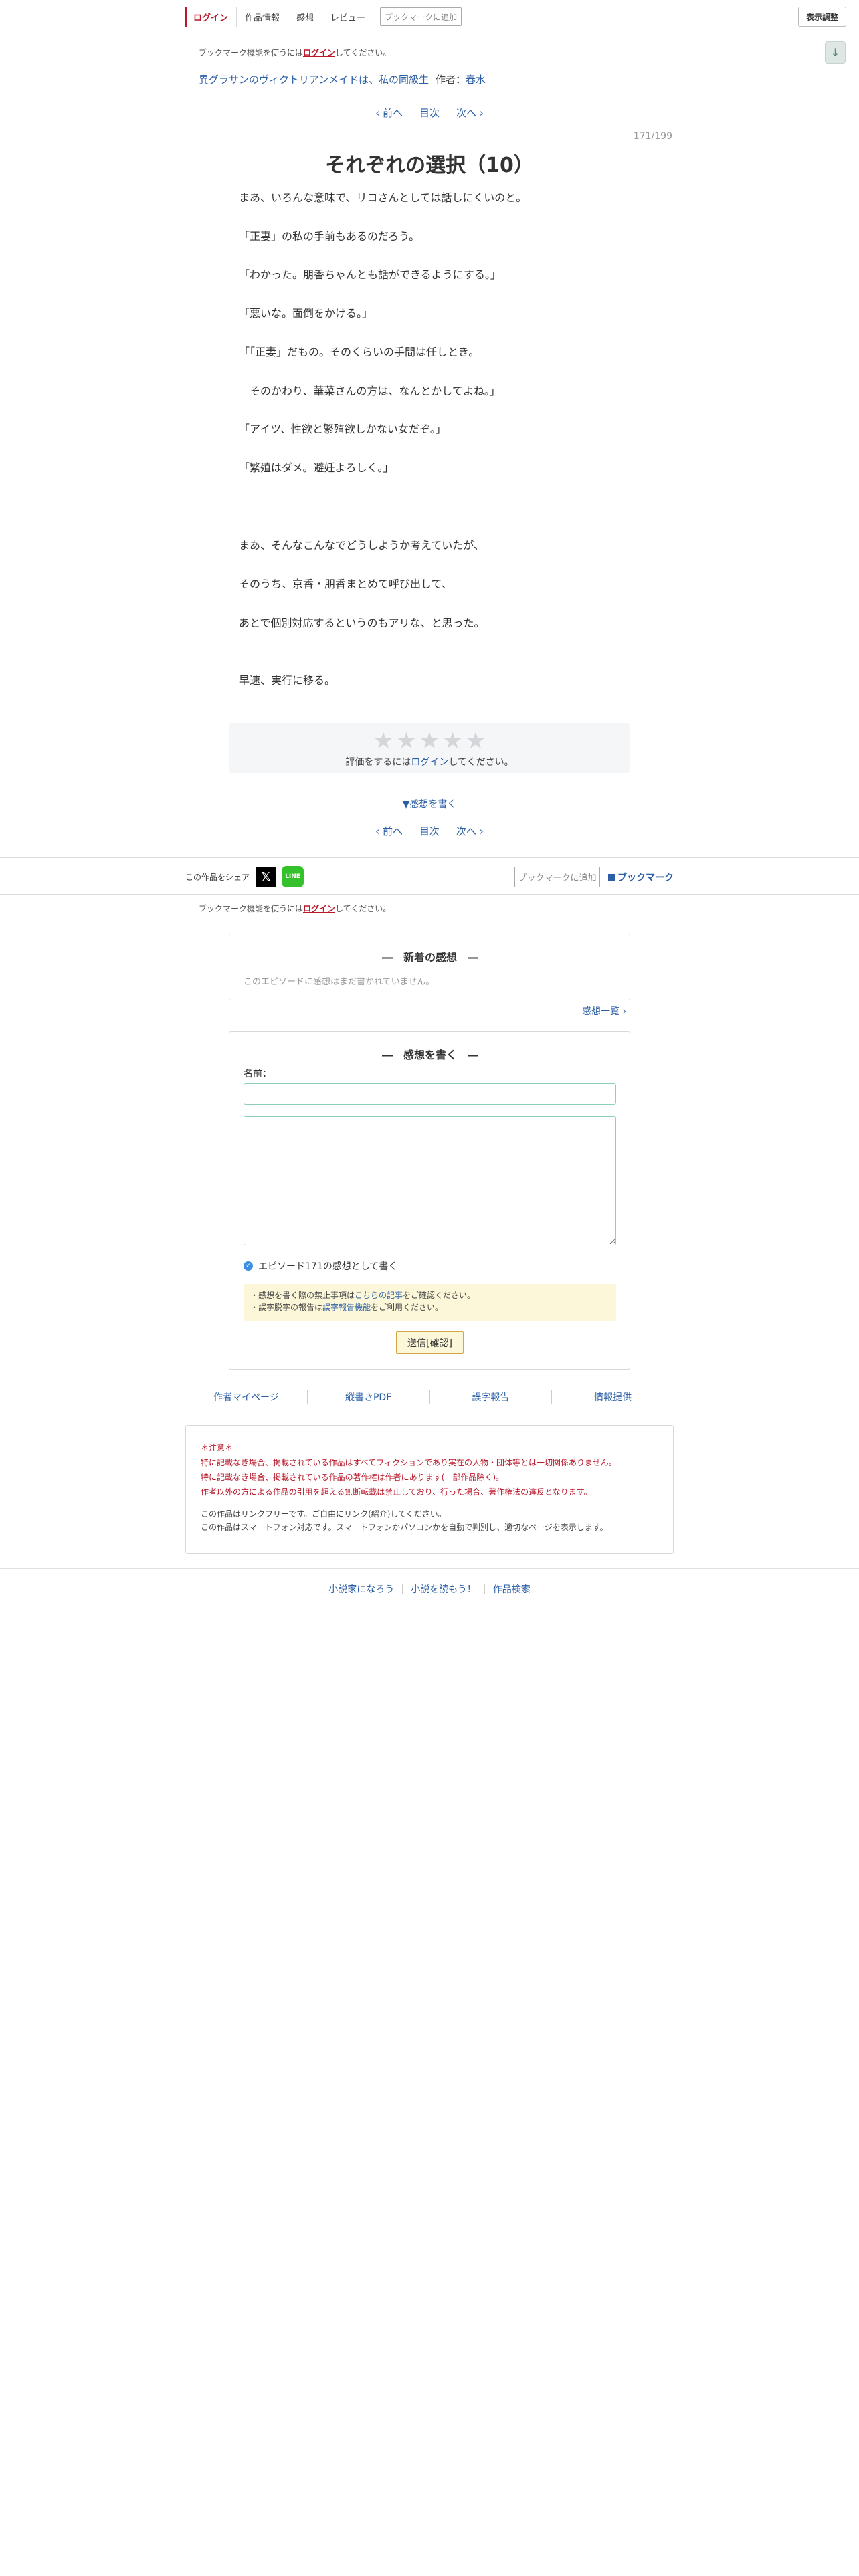  I want to click on prev-link-top: ‹ 前へ, so click(389, 113).